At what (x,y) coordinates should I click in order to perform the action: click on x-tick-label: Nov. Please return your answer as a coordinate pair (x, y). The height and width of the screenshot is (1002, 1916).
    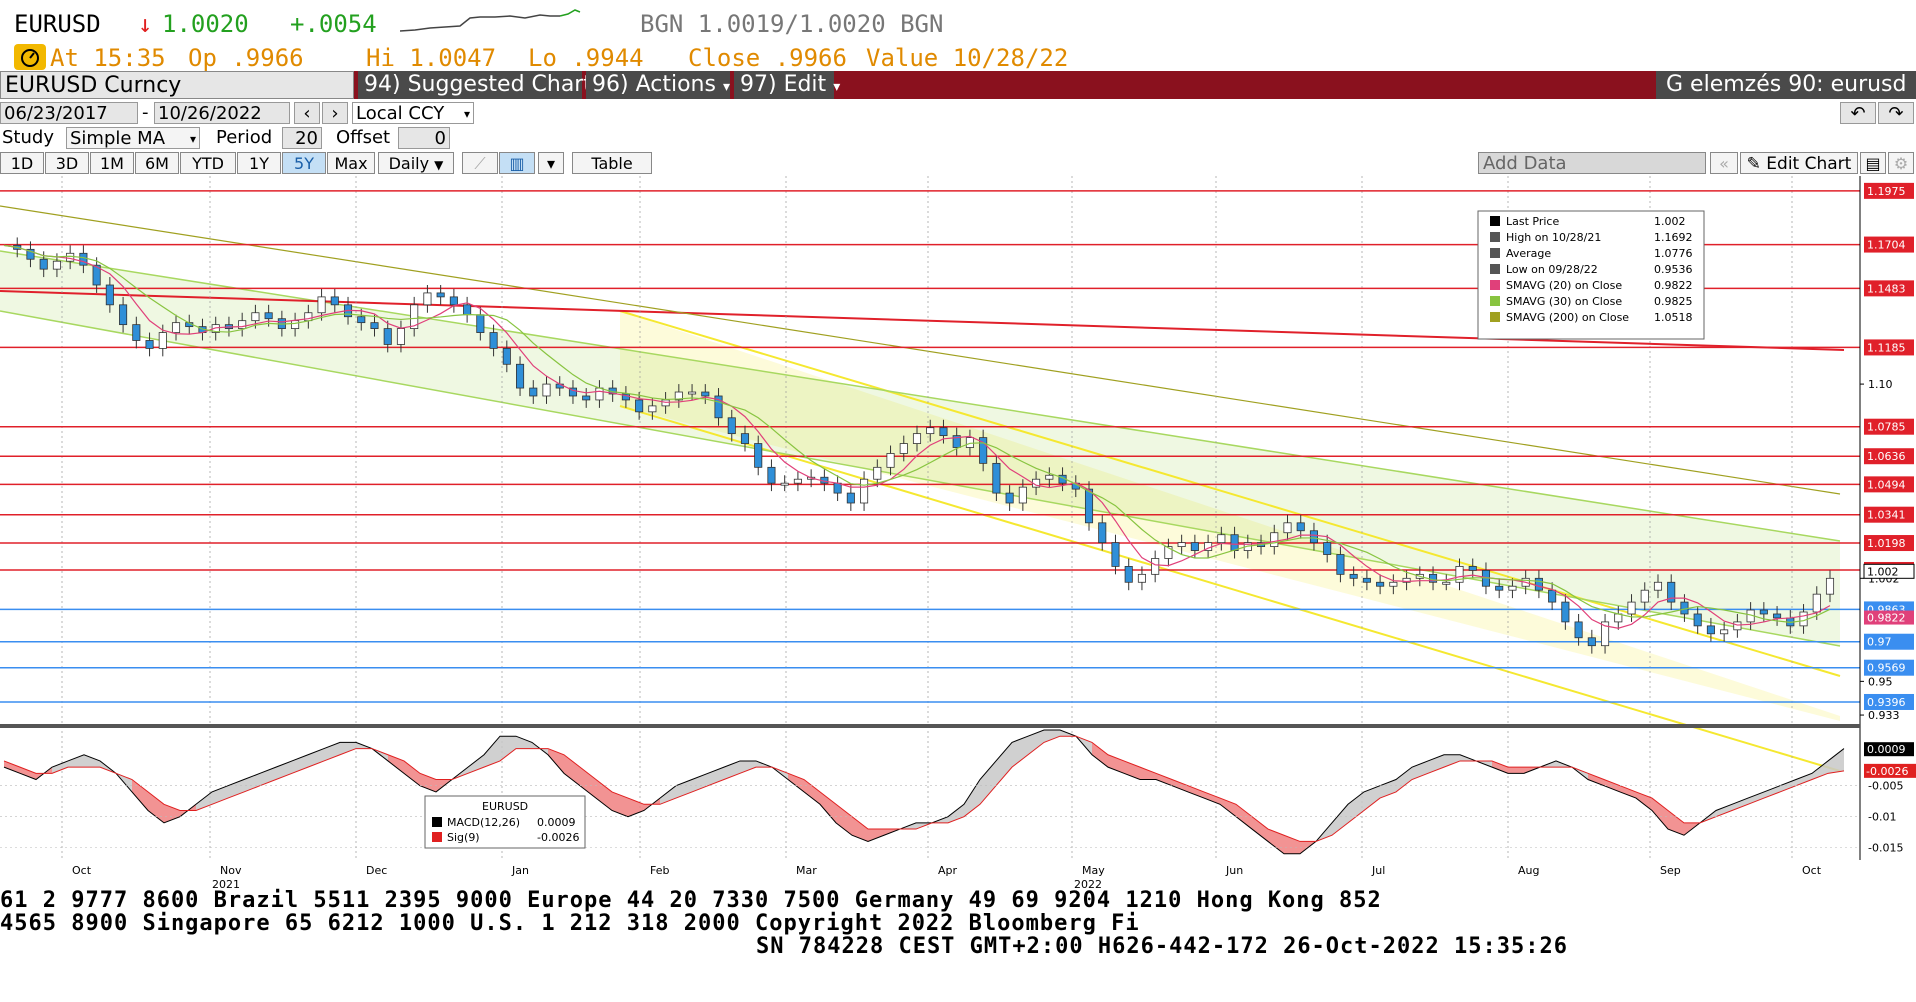
    Looking at the image, I should click on (231, 870).